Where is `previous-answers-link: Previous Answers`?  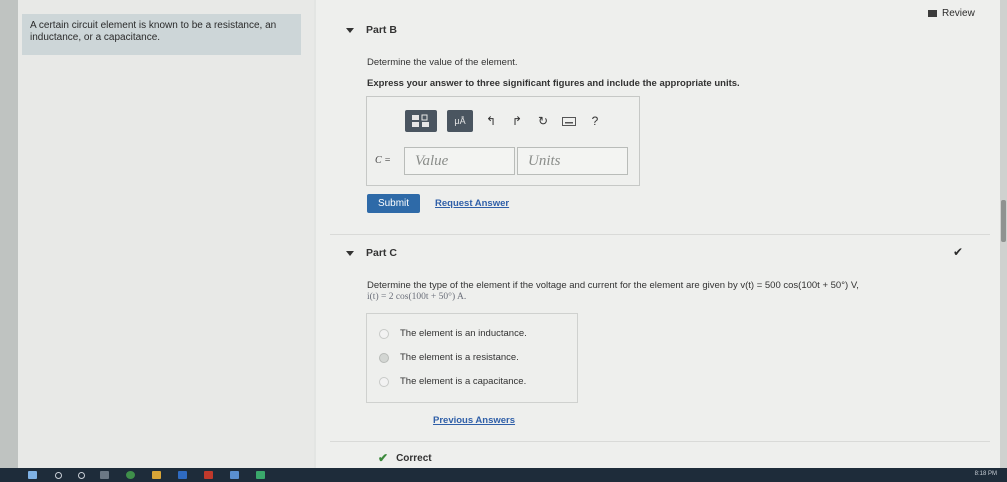 previous-answers-link: Previous Answers is located at coordinates (474, 420).